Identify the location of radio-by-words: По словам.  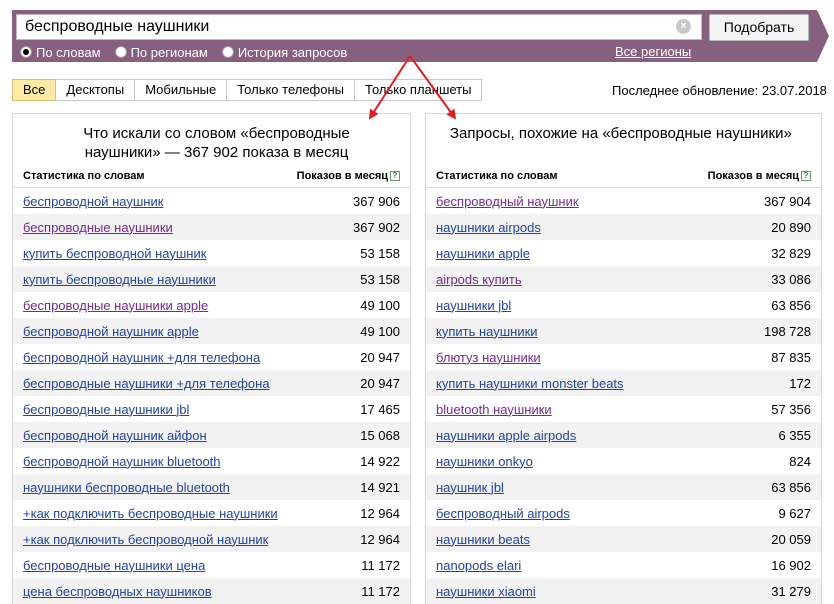
(60, 52).